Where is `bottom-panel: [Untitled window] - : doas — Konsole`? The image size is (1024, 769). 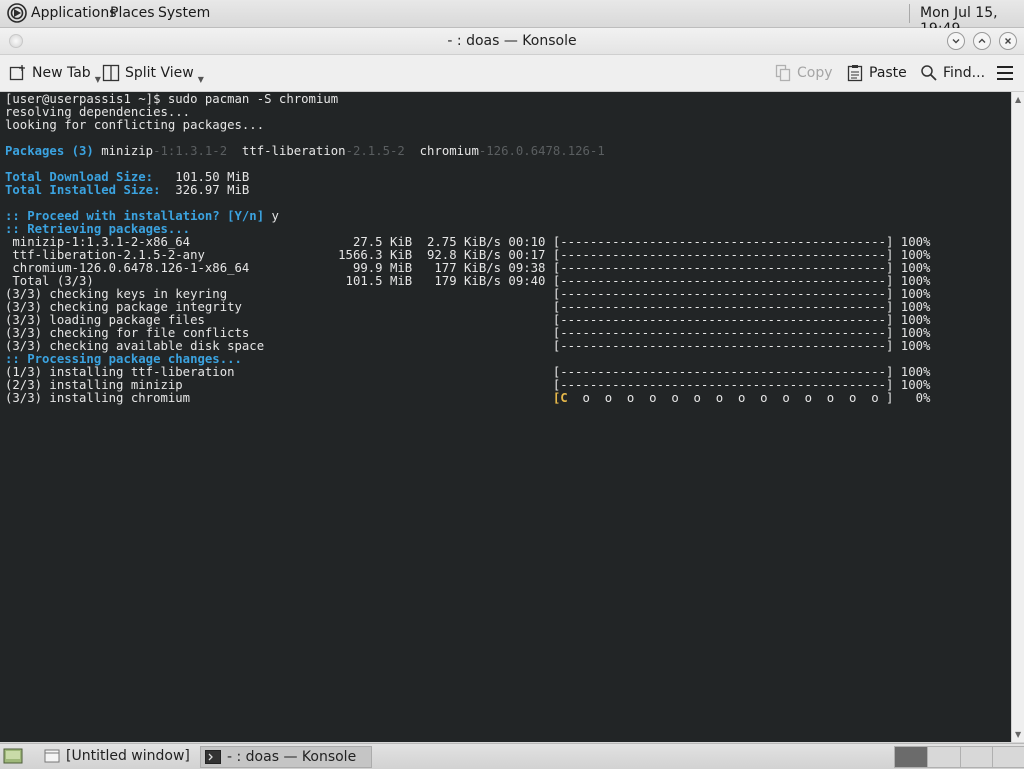
bottom-panel: [Untitled window] - : doas — Konsole is located at coordinates (512, 756).